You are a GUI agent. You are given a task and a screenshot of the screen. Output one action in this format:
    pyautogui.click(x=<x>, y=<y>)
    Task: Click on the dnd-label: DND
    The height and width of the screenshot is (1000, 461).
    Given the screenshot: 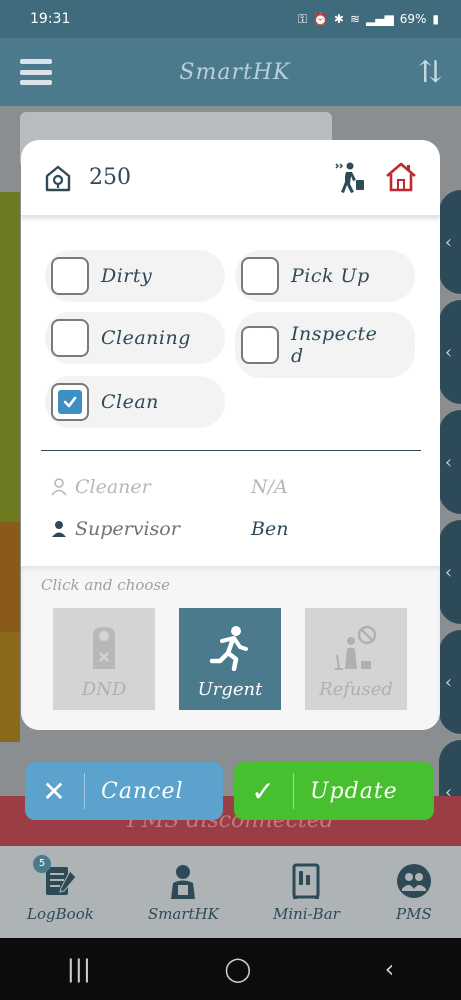 What is the action you would take?
    pyautogui.click(x=104, y=689)
    